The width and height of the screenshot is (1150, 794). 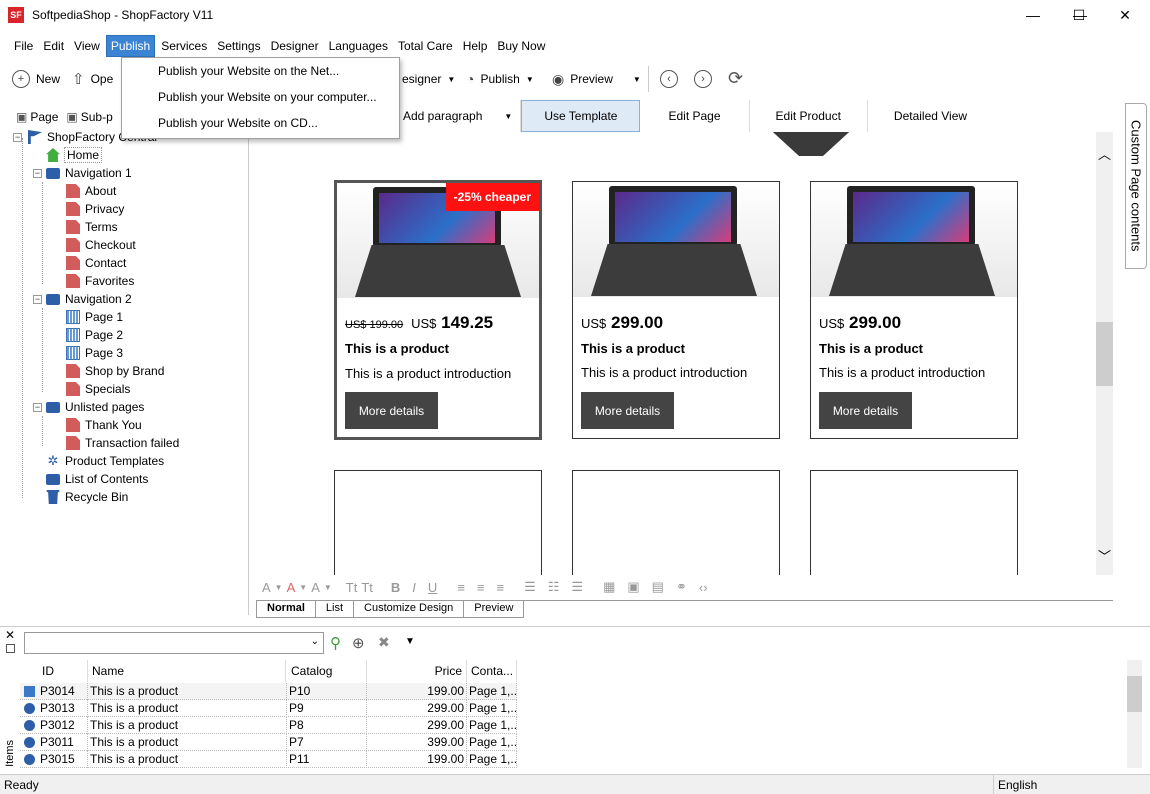 I want to click on tree-item-navigation-1: Navigation 1, so click(x=89, y=173).